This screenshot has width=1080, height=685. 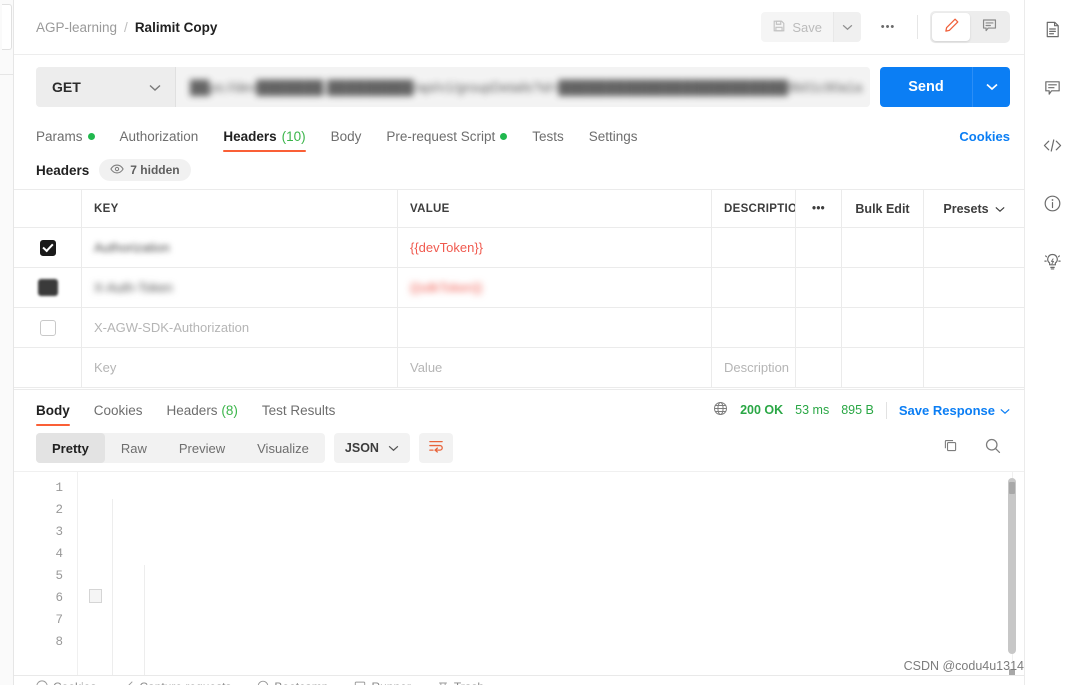 I want to click on line-number: 1, so click(x=59, y=488).